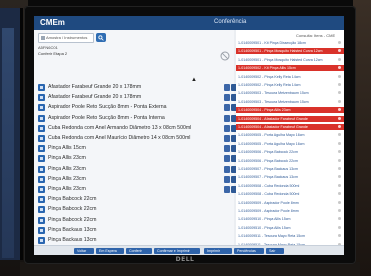 The width and height of the screenshot is (371, 276). What do you see at coordinates (177, 251) in the screenshot?
I see `action-button: Confirmar e Imprimir` at bounding box center [177, 251].